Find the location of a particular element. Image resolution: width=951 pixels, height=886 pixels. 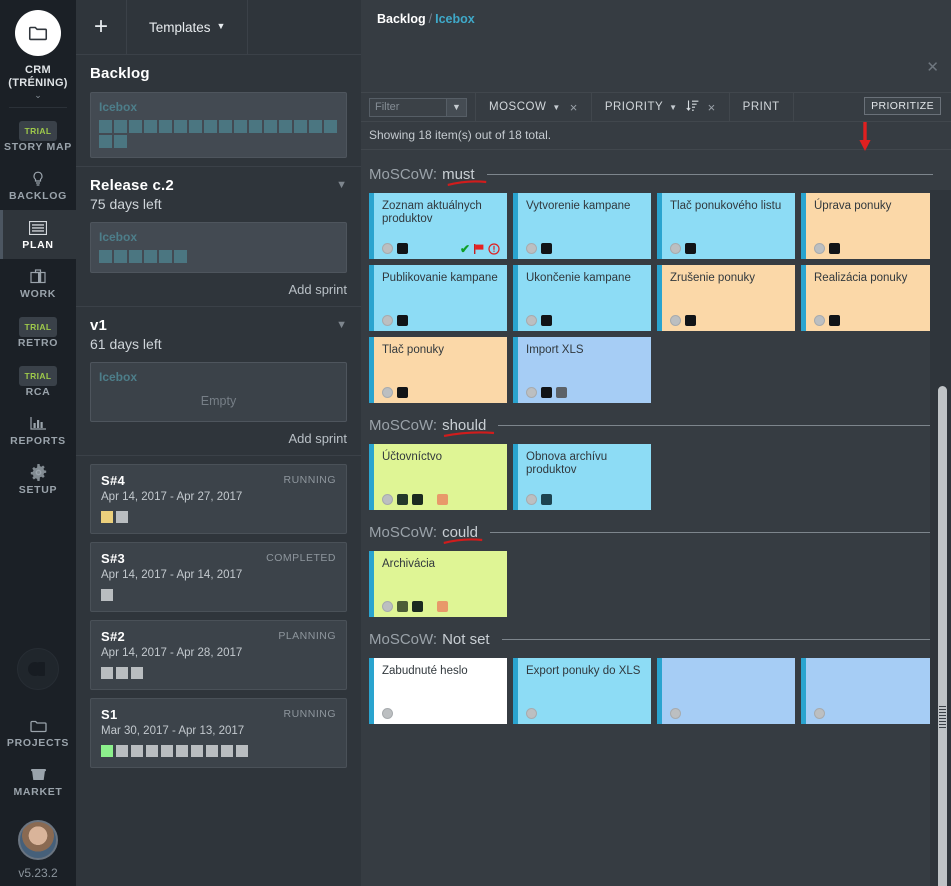

release-icebox: Icebox is located at coordinates (218, 247).